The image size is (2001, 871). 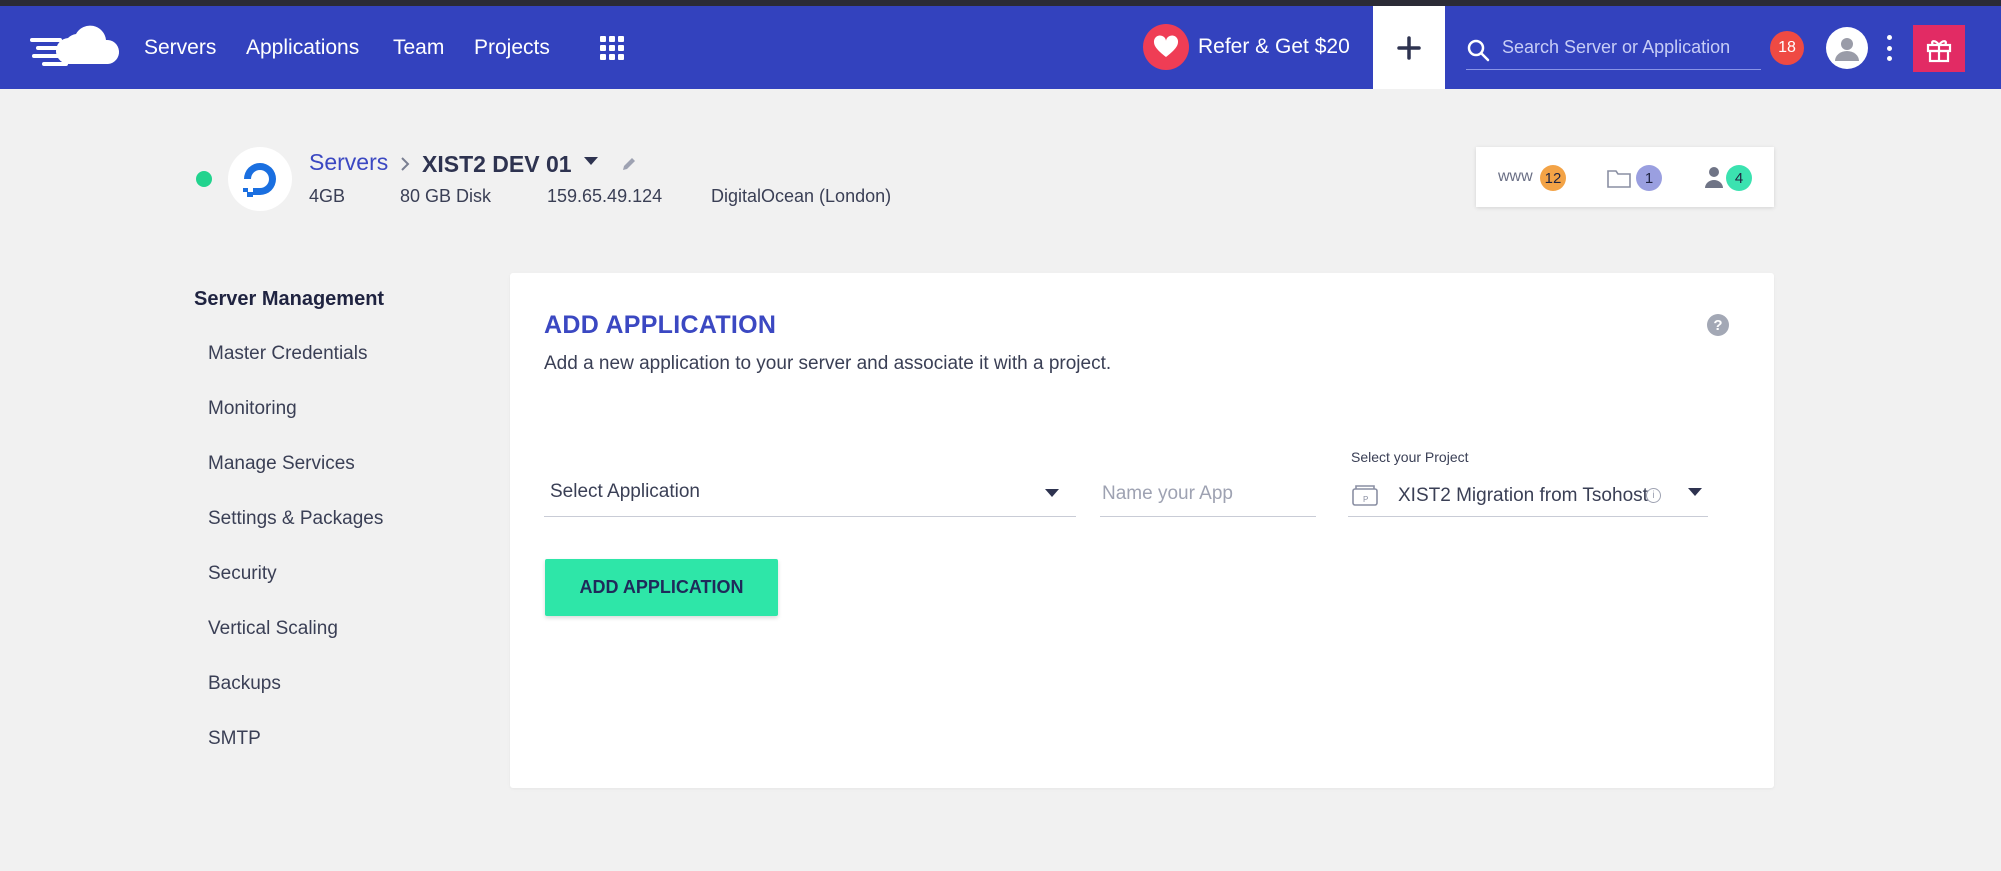 What do you see at coordinates (204, 179) in the screenshot?
I see `server-status-dot` at bounding box center [204, 179].